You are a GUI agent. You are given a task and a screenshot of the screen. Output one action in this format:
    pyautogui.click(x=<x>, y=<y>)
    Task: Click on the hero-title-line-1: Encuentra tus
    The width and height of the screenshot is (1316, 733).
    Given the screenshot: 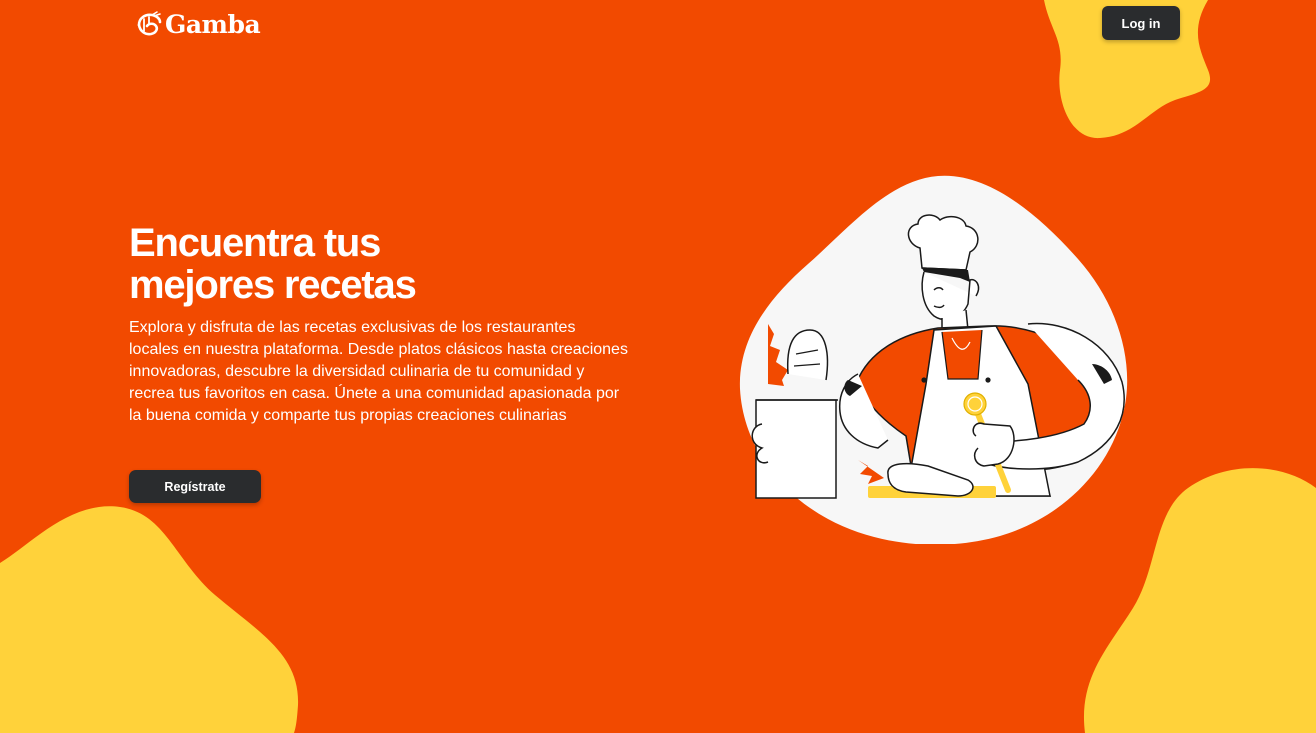 What is the action you would take?
    pyautogui.click(x=255, y=243)
    